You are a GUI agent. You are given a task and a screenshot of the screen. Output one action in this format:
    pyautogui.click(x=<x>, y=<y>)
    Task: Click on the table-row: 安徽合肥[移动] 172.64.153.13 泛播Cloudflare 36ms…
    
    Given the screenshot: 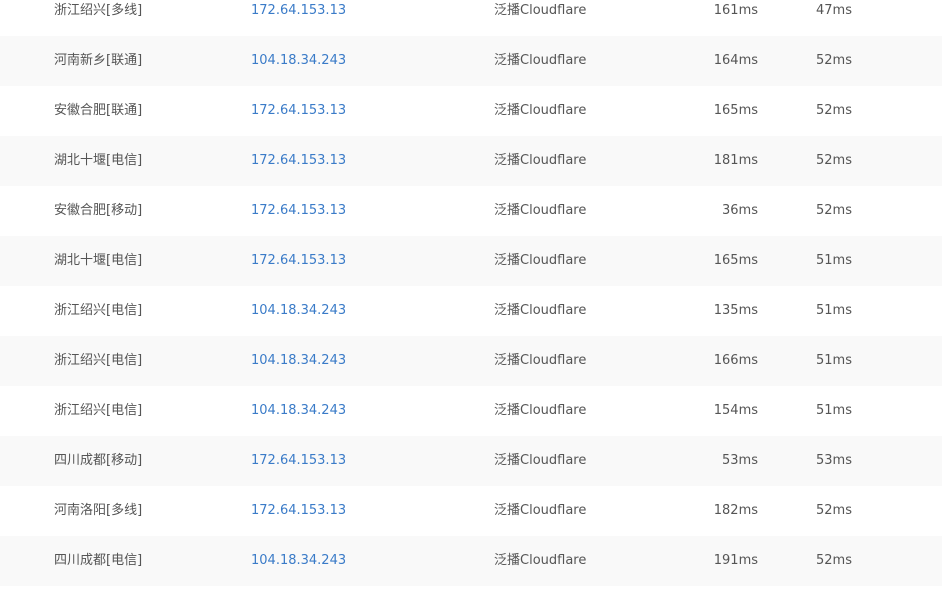 What is the action you would take?
    pyautogui.click(x=471, y=211)
    